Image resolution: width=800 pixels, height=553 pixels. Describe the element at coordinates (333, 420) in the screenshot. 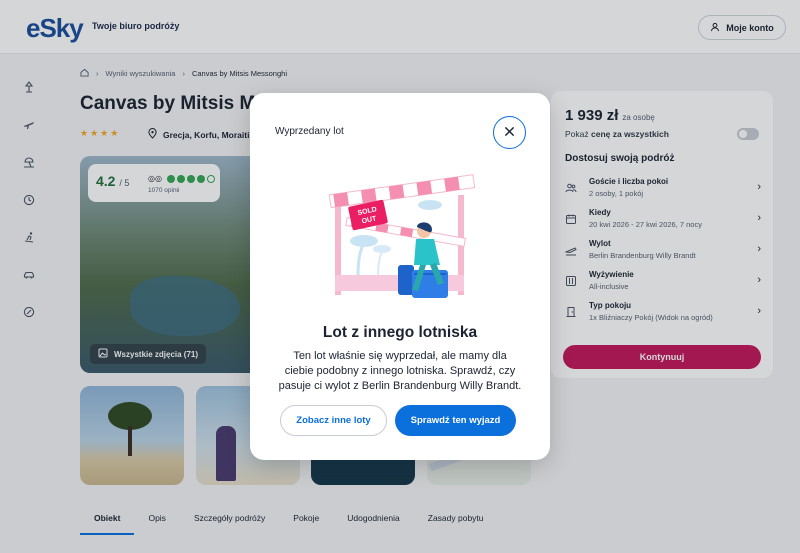

I see `see-other-flights-button: Zobacz inne loty` at that location.